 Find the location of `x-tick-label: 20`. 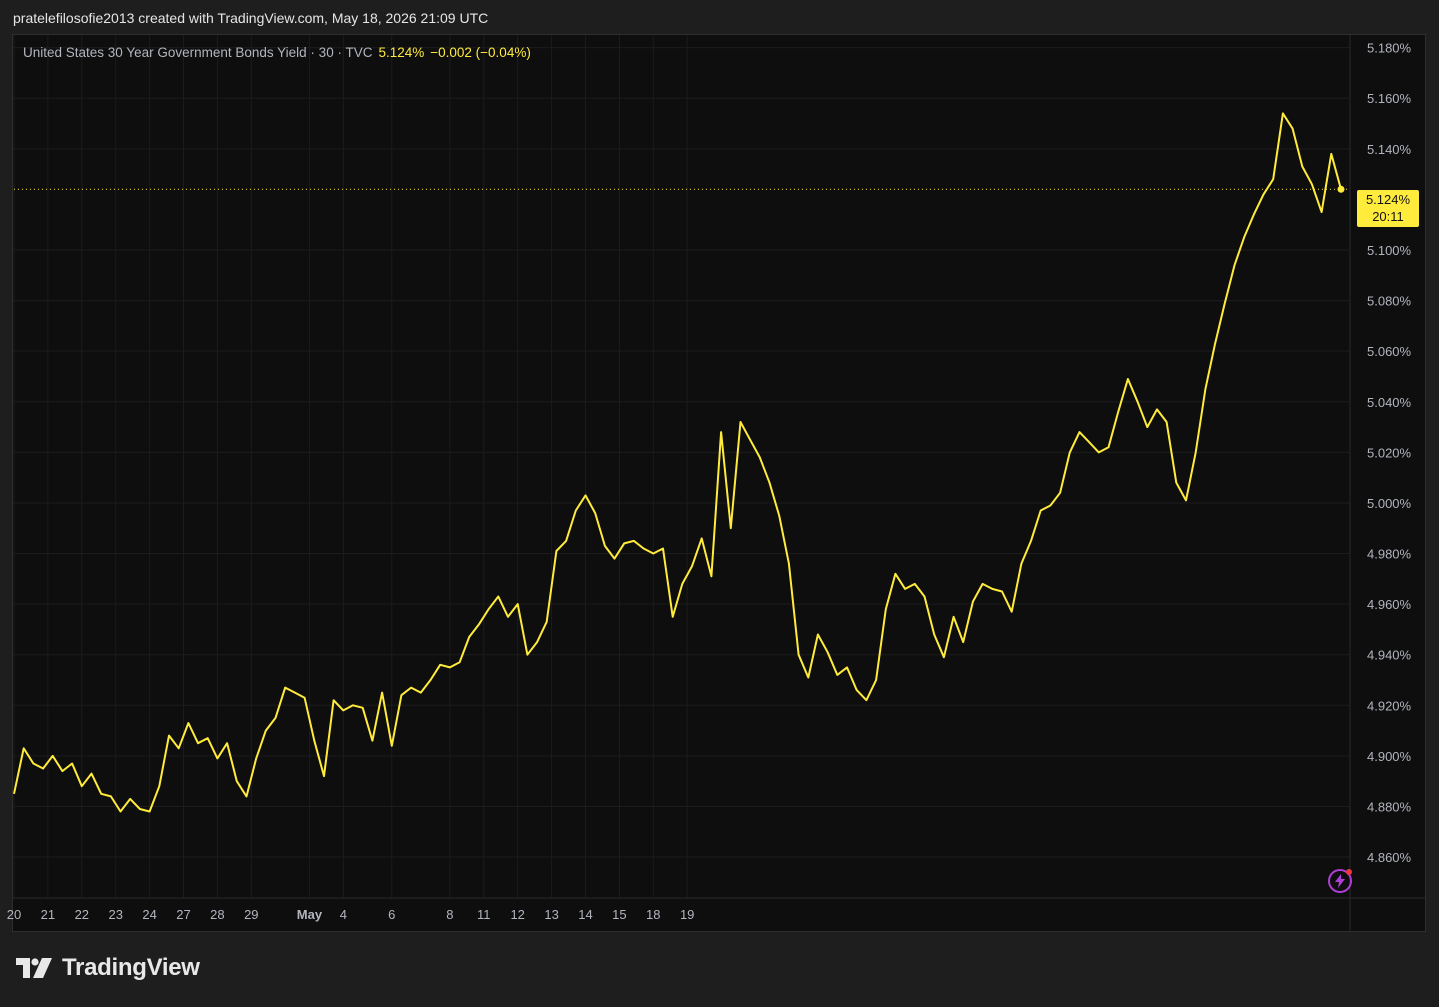

x-tick-label: 20 is located at coordinates (14, 914).